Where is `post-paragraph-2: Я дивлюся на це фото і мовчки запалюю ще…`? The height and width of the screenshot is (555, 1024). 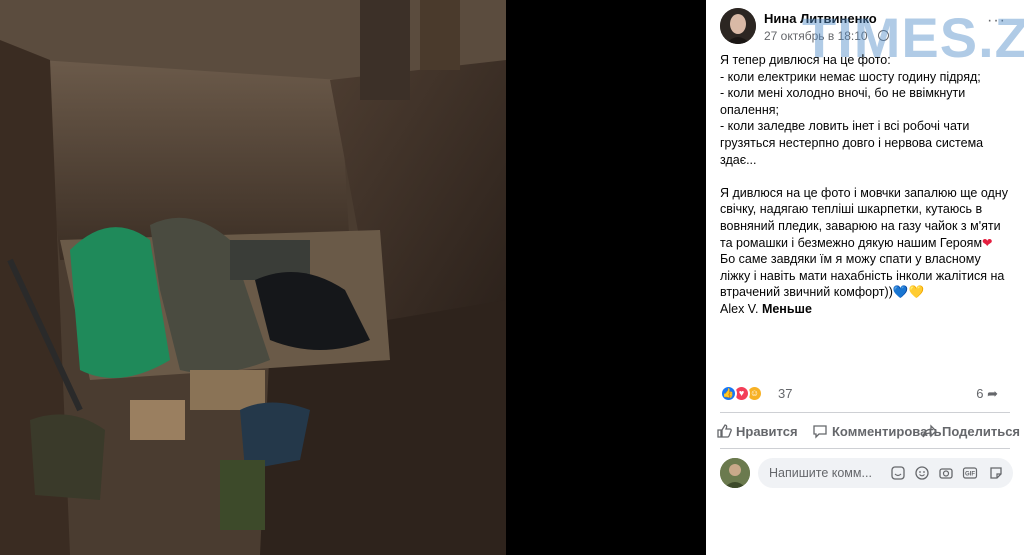 post-paragraph-2: Я дивлюся на це фото і мовчки запалюю ще… is located at coordinates (865, 243).